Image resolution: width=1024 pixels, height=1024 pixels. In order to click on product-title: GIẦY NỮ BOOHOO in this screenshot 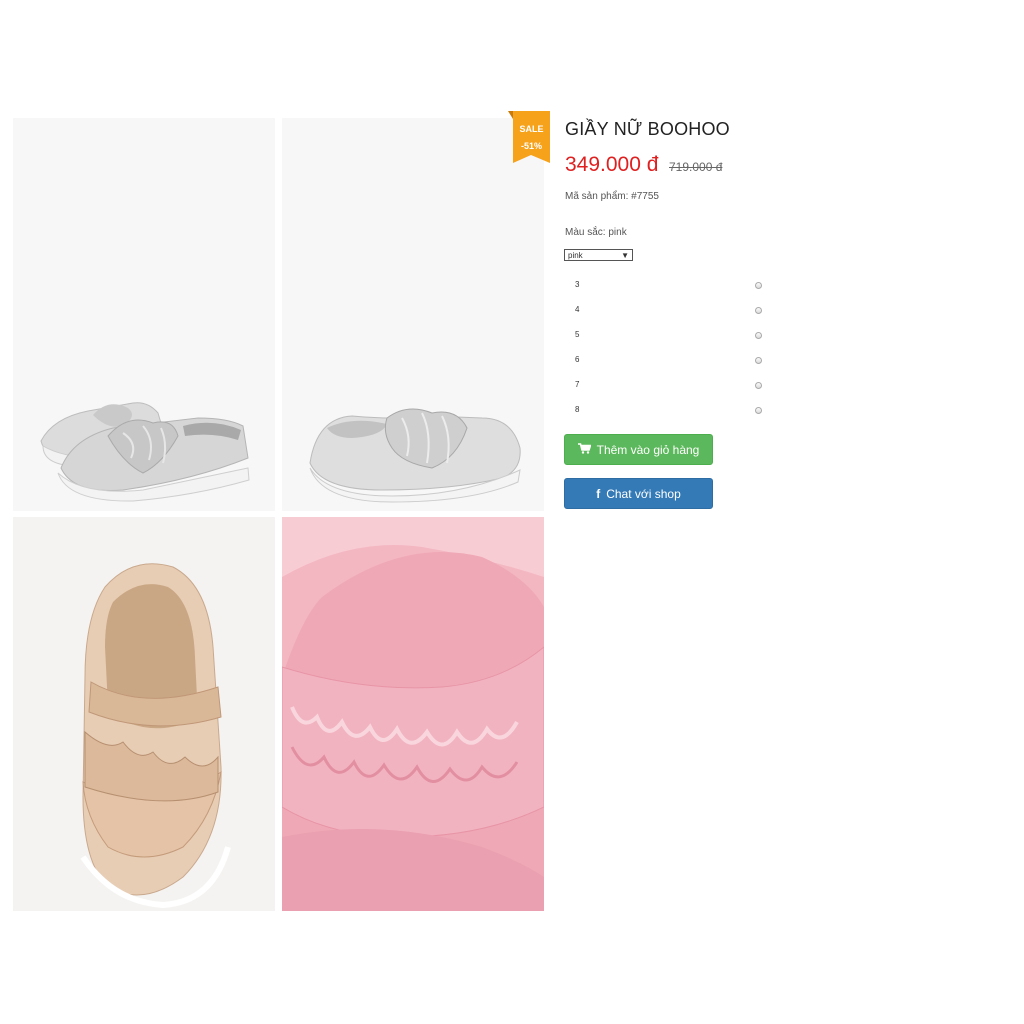, I will do `click(647, 129)`.